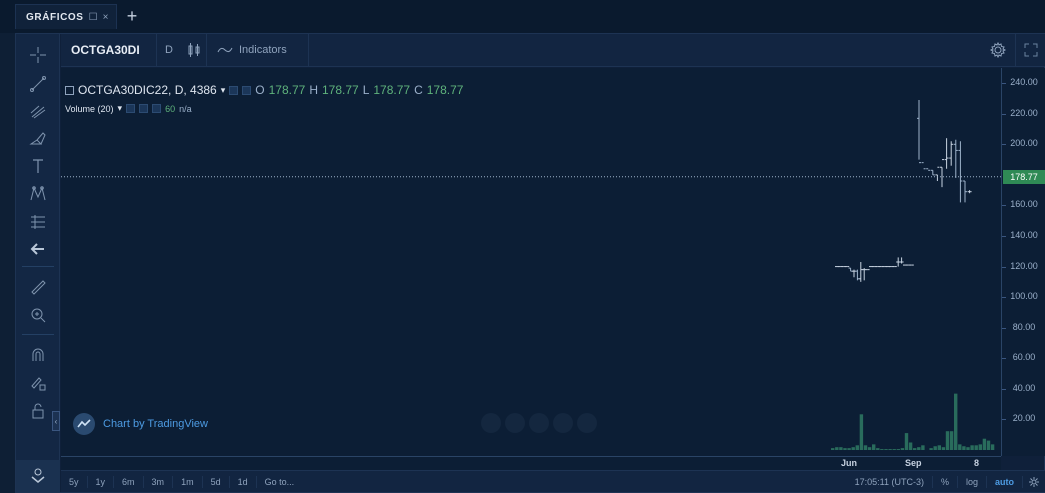  I want to click on volume-label: Volume (20), so click(89, 109).